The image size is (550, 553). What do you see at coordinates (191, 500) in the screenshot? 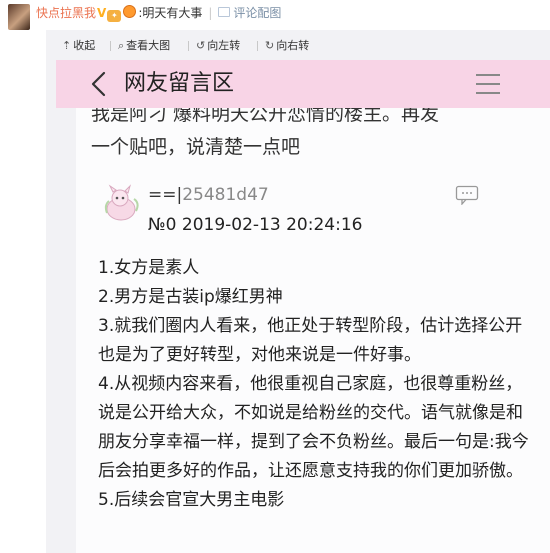
I see `reply-line: 5.后续会官宣大男主电影` at bounding box center [191, 500].